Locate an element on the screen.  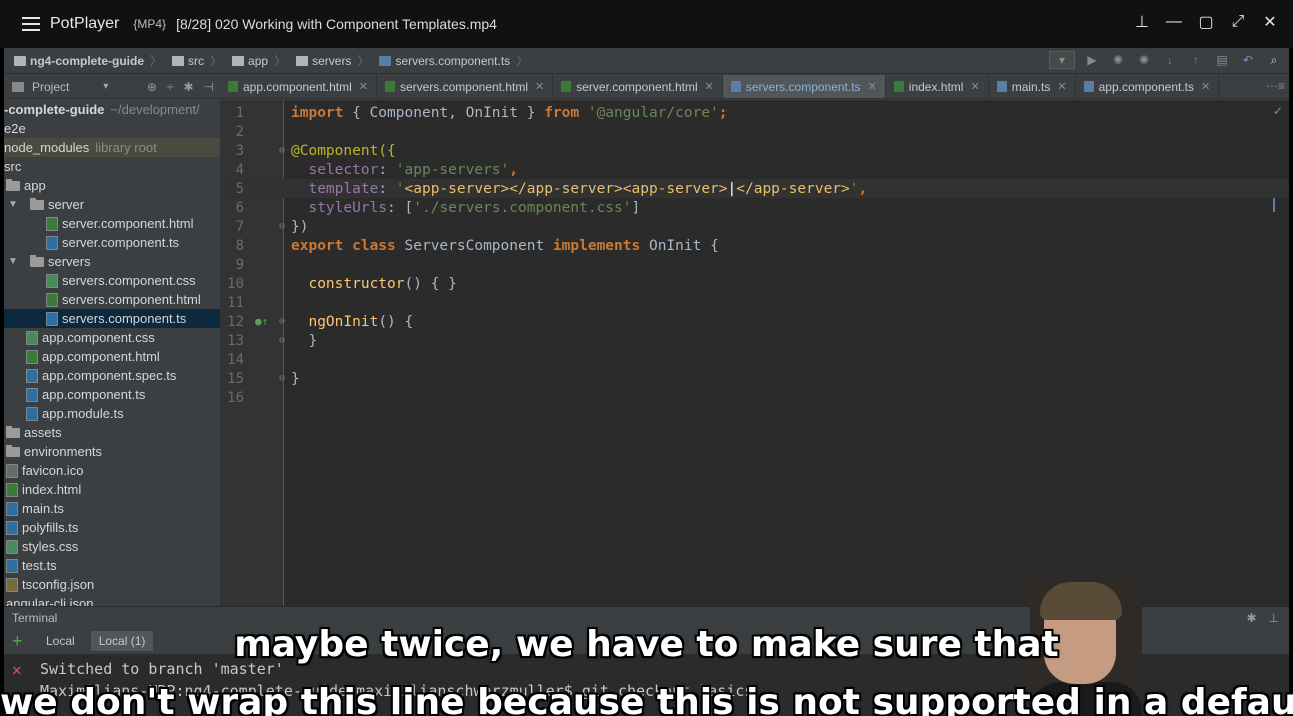
tree-folder: environments is located at coordinates (54, 451).